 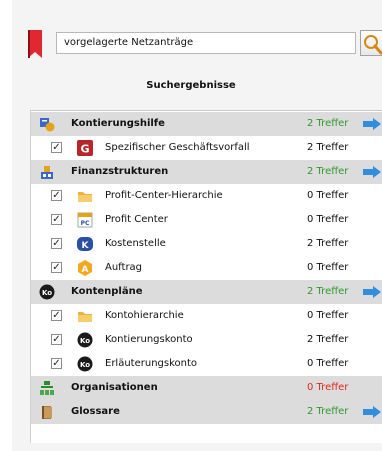 I want to click on result-item: ✓ PC Profit Center 0 Treffer, so click(x=206, y=220).